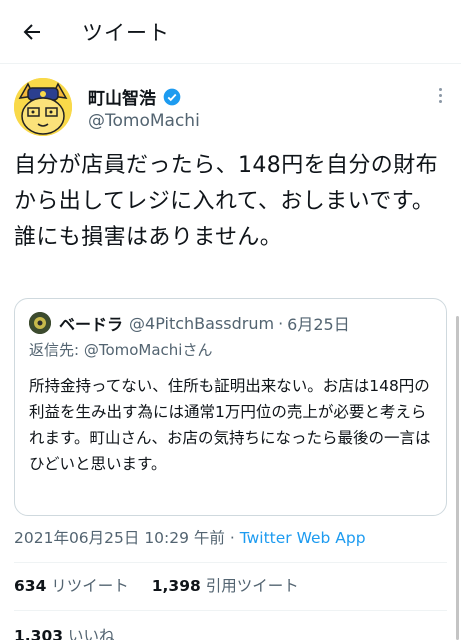 The image size is (461, 640). Describe the element at coordinates (230, 32) in the screenshot. I see `top-bar: ツイート` at that location.